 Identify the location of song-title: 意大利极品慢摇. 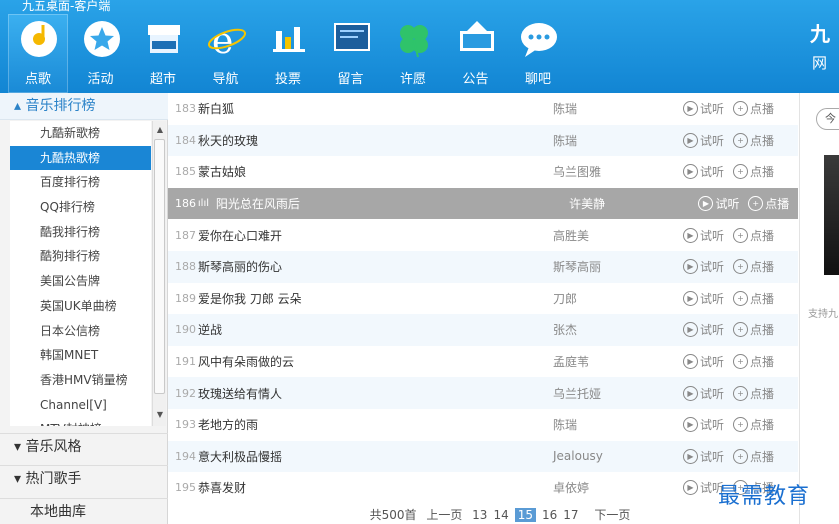
(375, 456).